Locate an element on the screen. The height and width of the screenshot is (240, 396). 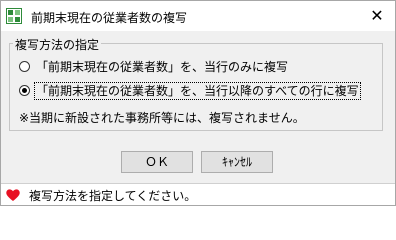
window-title: 前期末現在の従業者数の複写 is located at coordinates (109, 18).